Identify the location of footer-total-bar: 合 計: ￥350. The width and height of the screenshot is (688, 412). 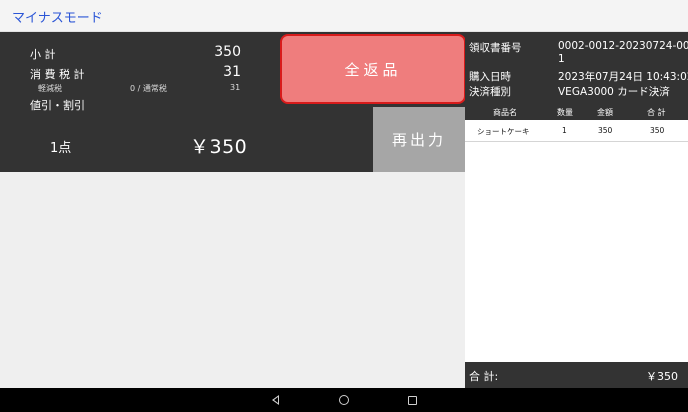
(576, 375).